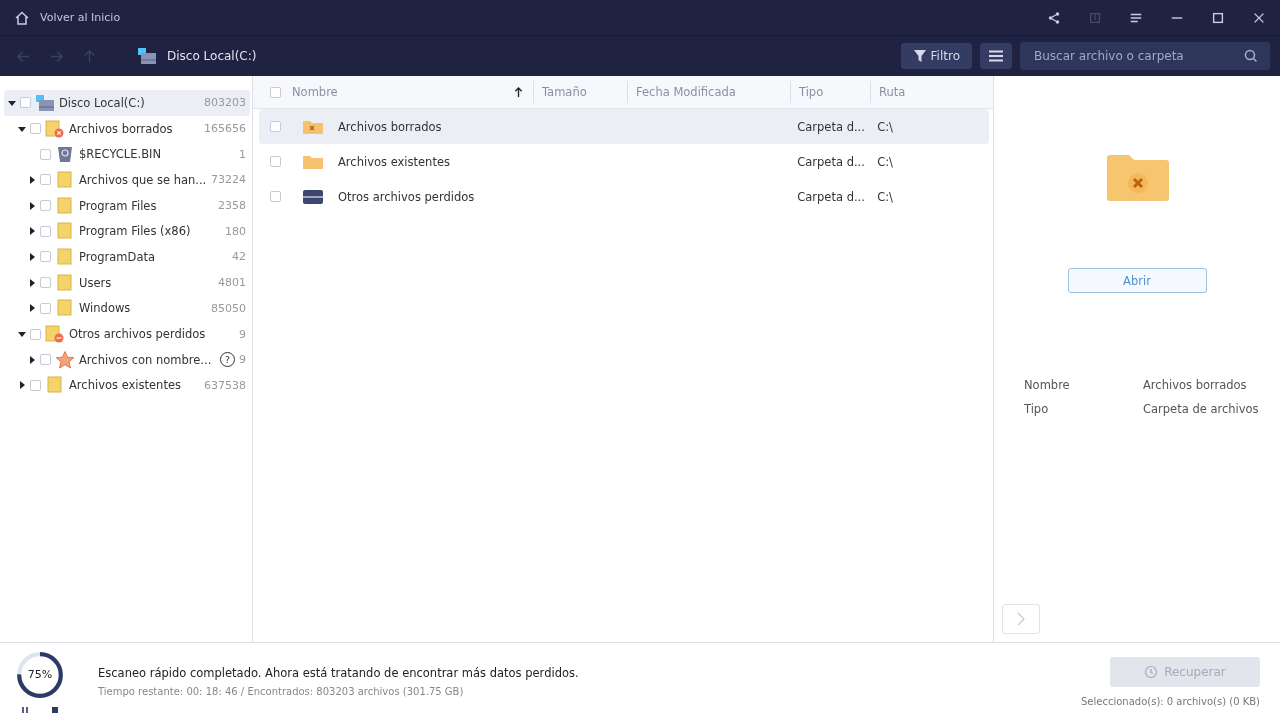  Describe the element at coordinates (55, 709) in the screenshot. I see `stop-icon` at that location.